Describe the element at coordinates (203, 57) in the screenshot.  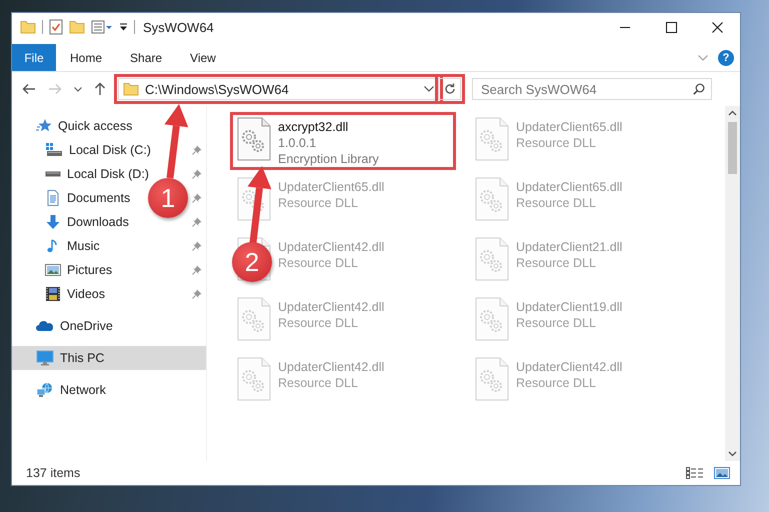
I see `ribbon-tab: View` at that location.